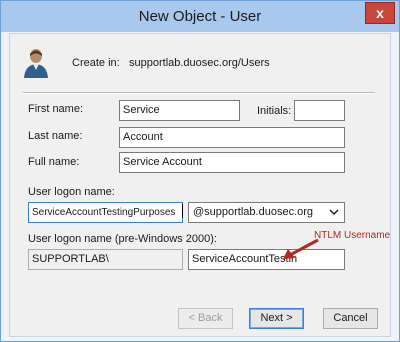  I want to click on back-button: < Back, so click(205, 318).